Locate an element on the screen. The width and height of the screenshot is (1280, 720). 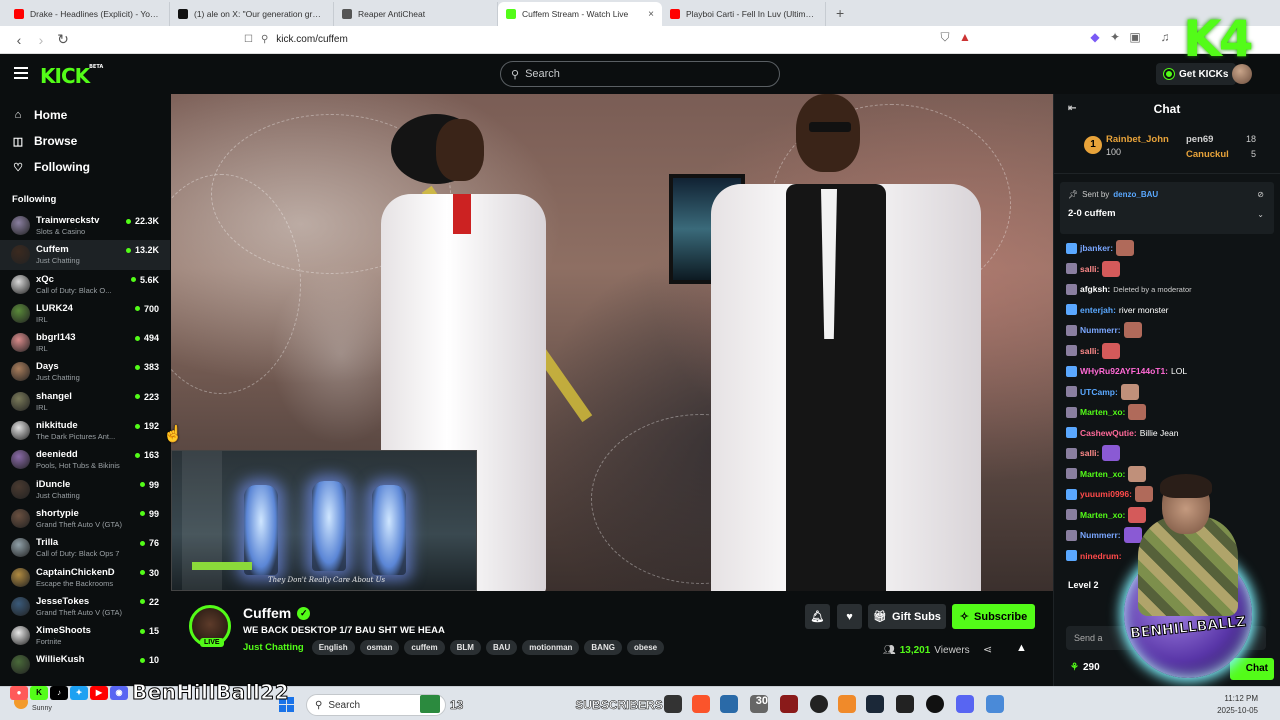
back-icon: ‹ is located at coordinates (19, 40).